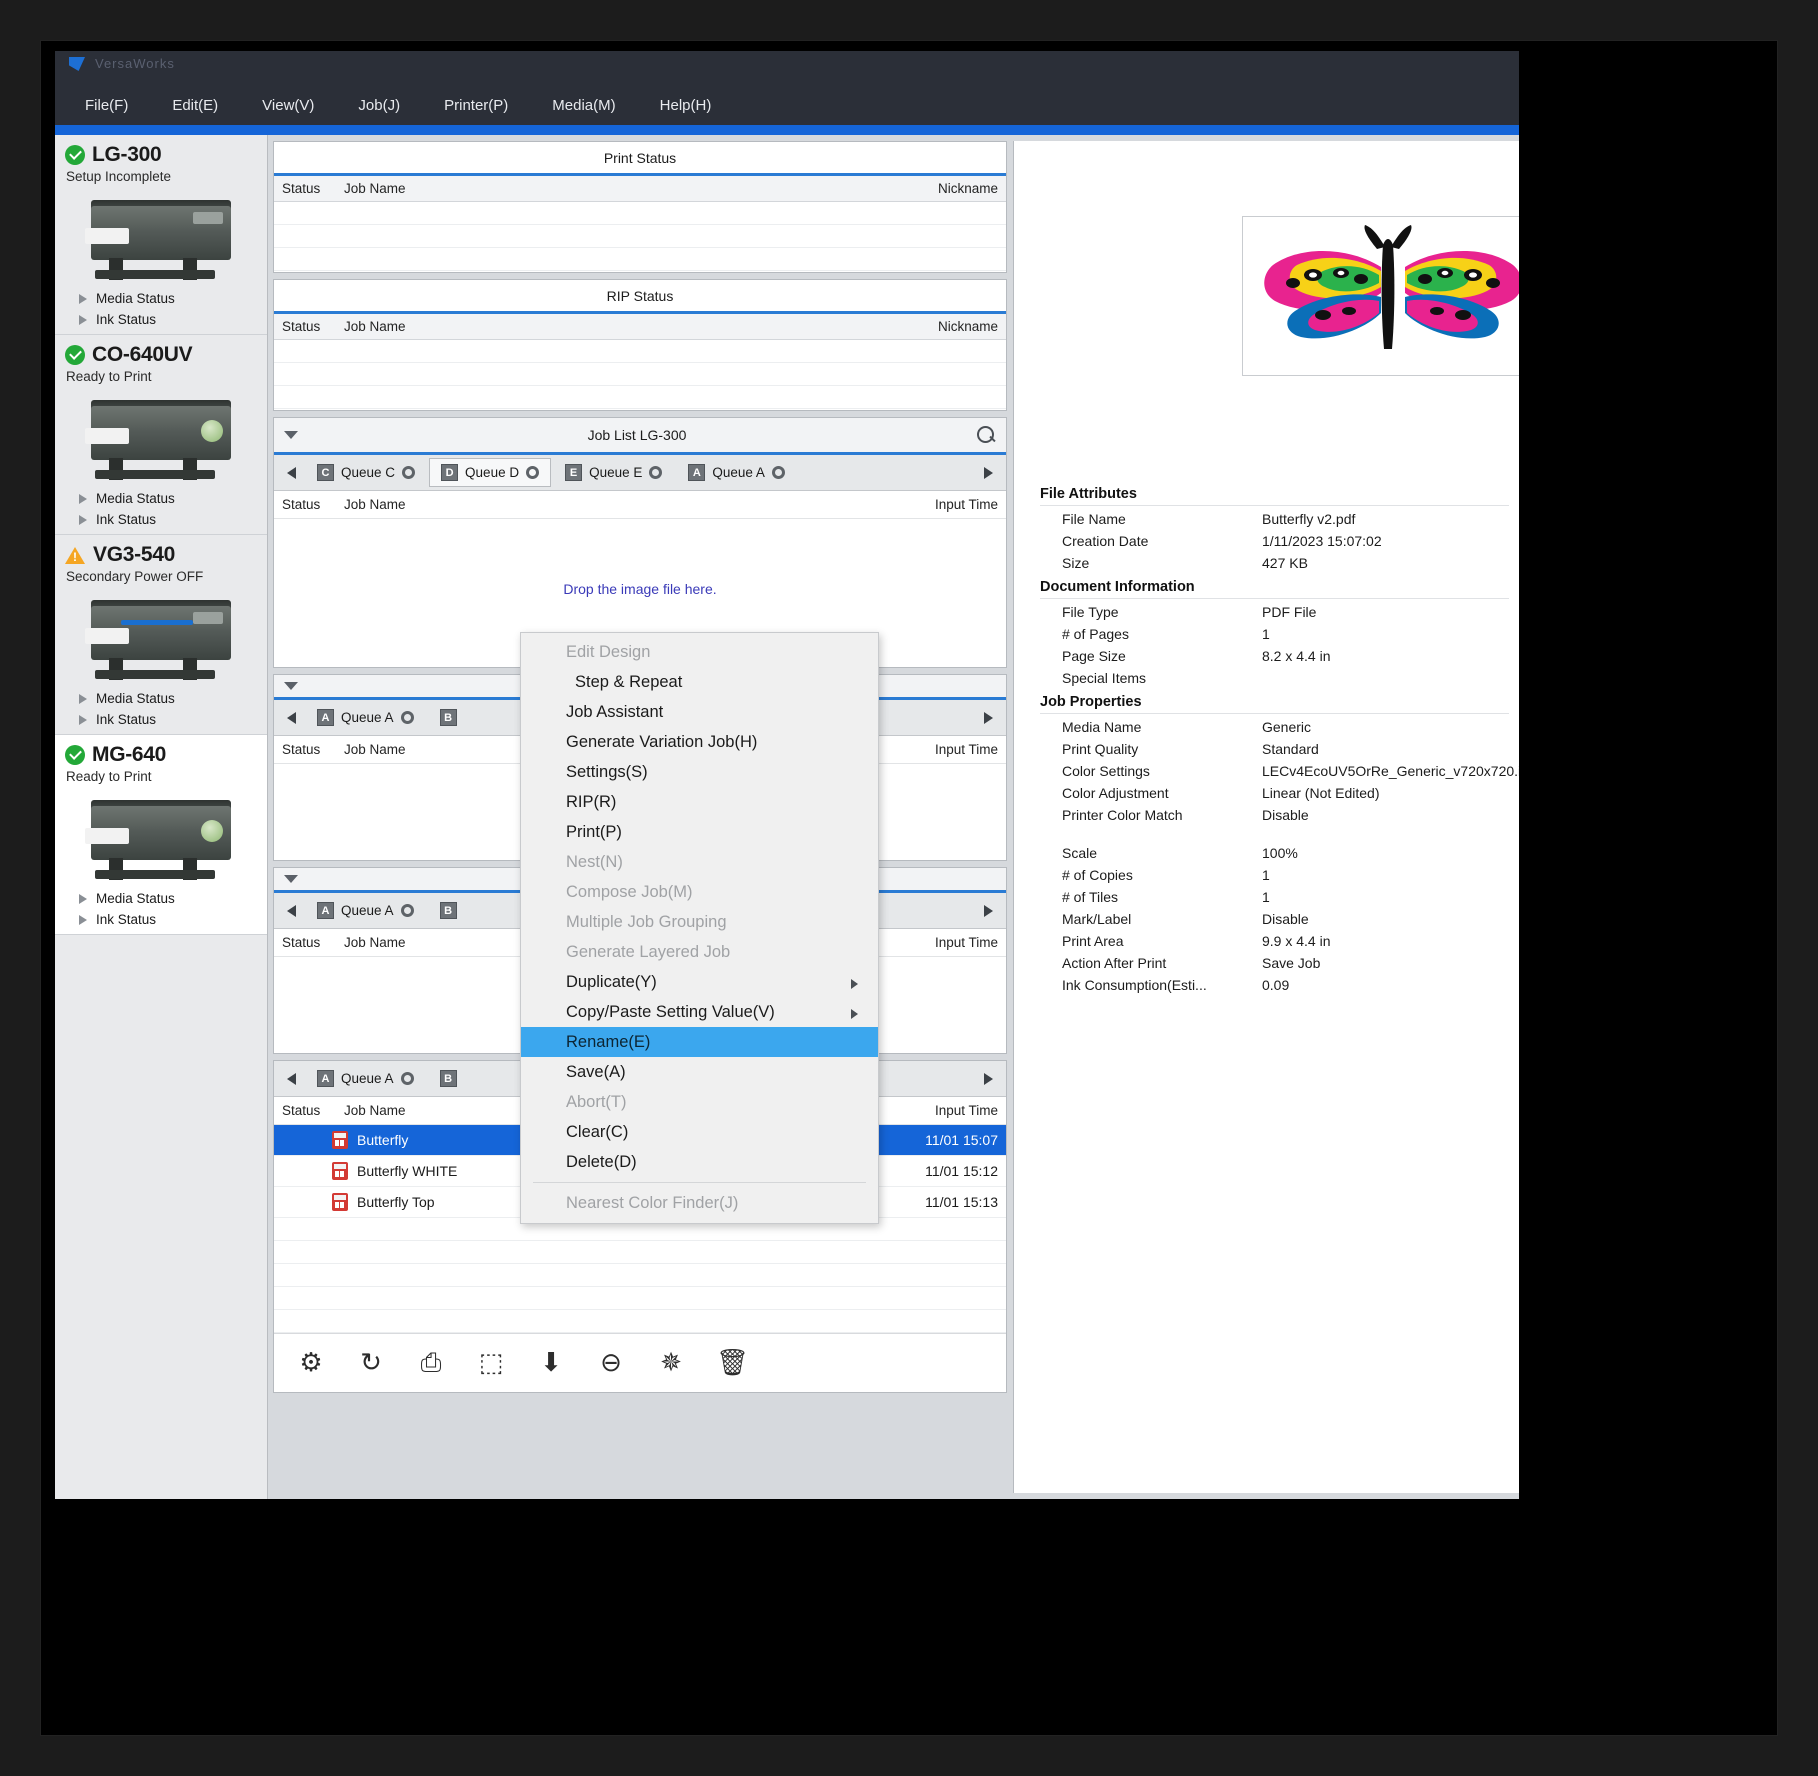  What do you see at coordinates (699, 1012) in the screenshot?
I see `context-menu-item-copy-paste-setting-value-v: Copy/Paste Setting Value(V)` at bounding box center [699, 1012].